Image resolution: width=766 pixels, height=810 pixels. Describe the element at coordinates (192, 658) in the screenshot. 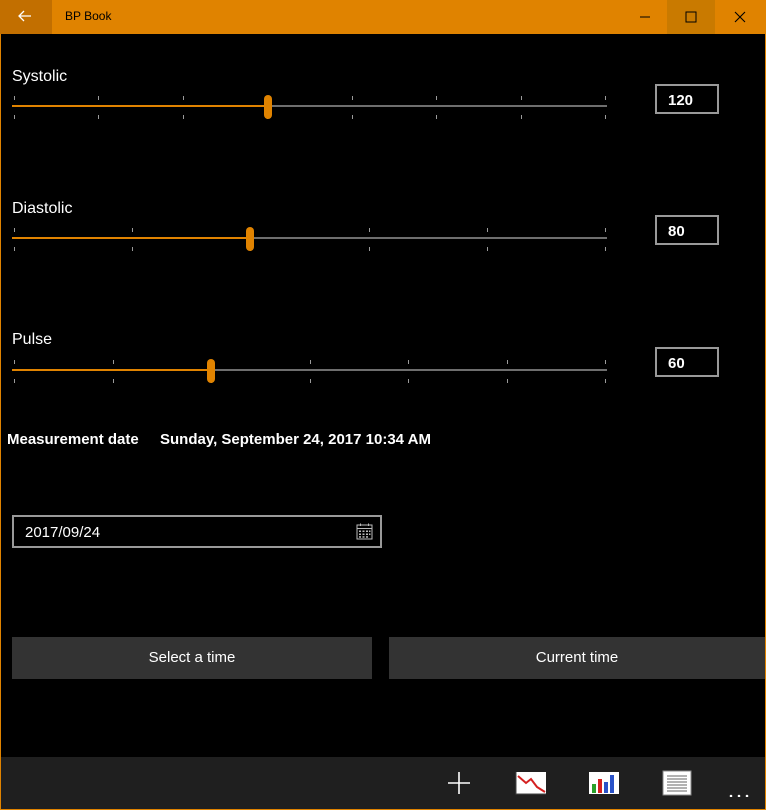

I see `select-time-button: Select a time` at that location.